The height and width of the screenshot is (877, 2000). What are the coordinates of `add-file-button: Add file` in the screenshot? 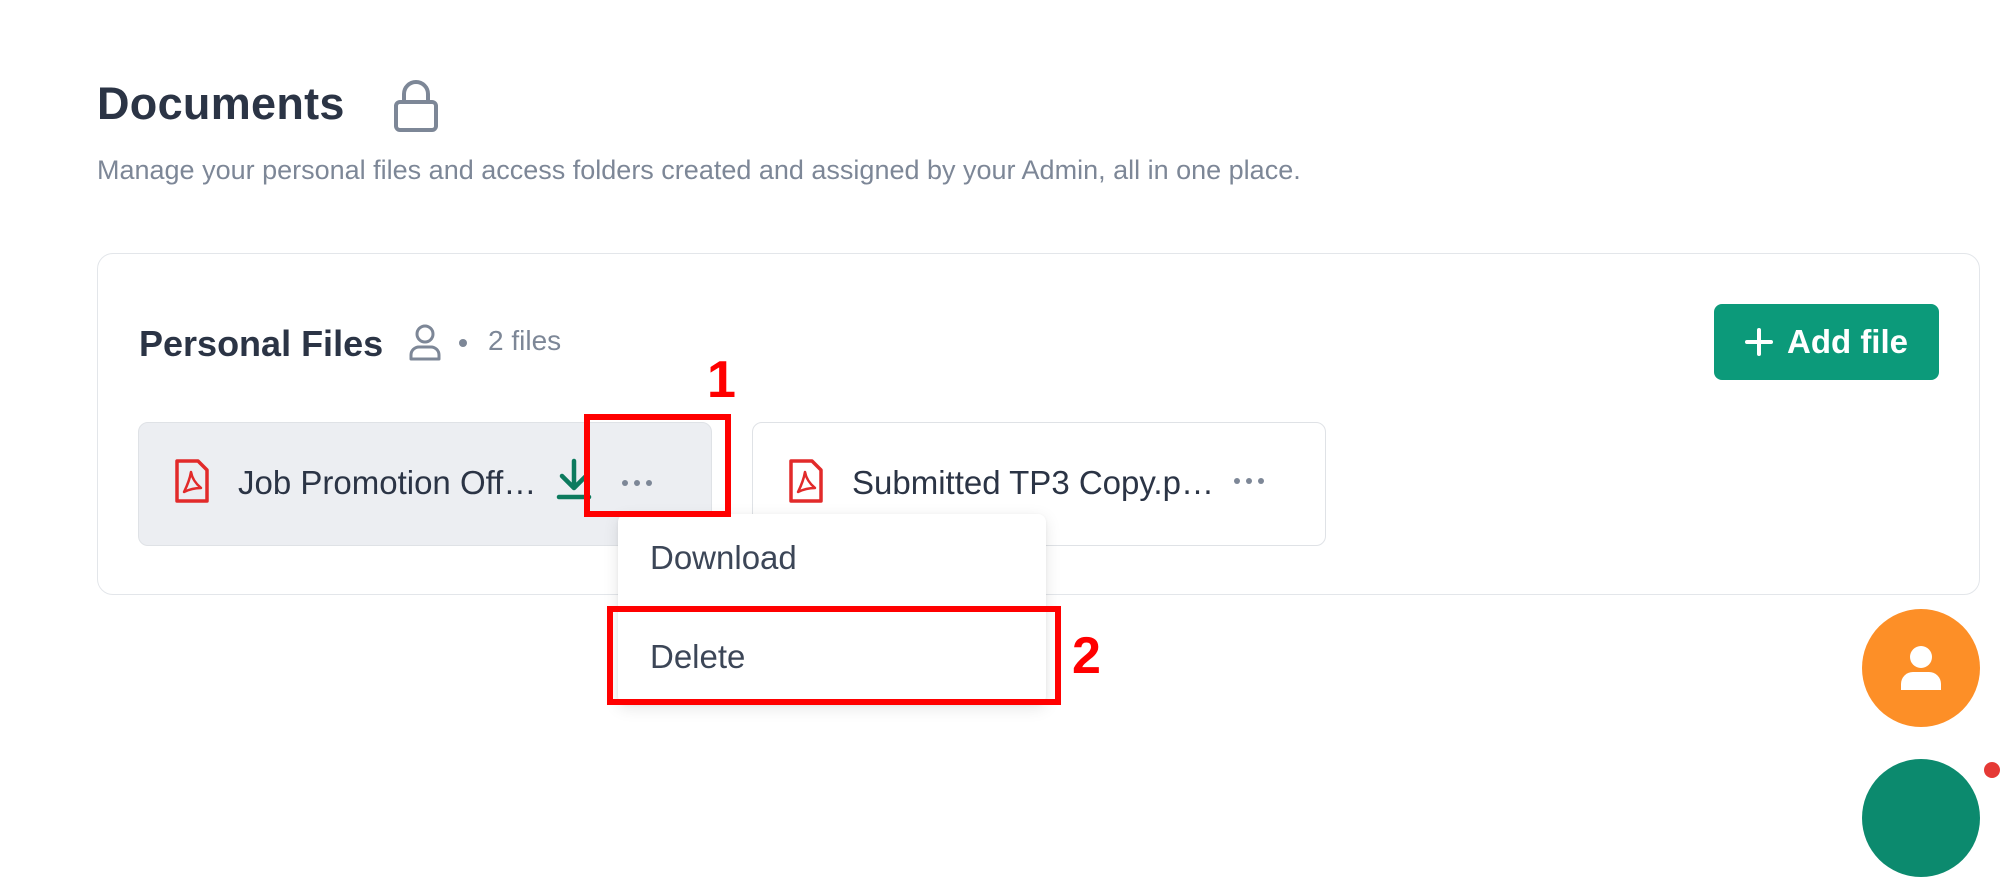 It's located at (1826, 342).